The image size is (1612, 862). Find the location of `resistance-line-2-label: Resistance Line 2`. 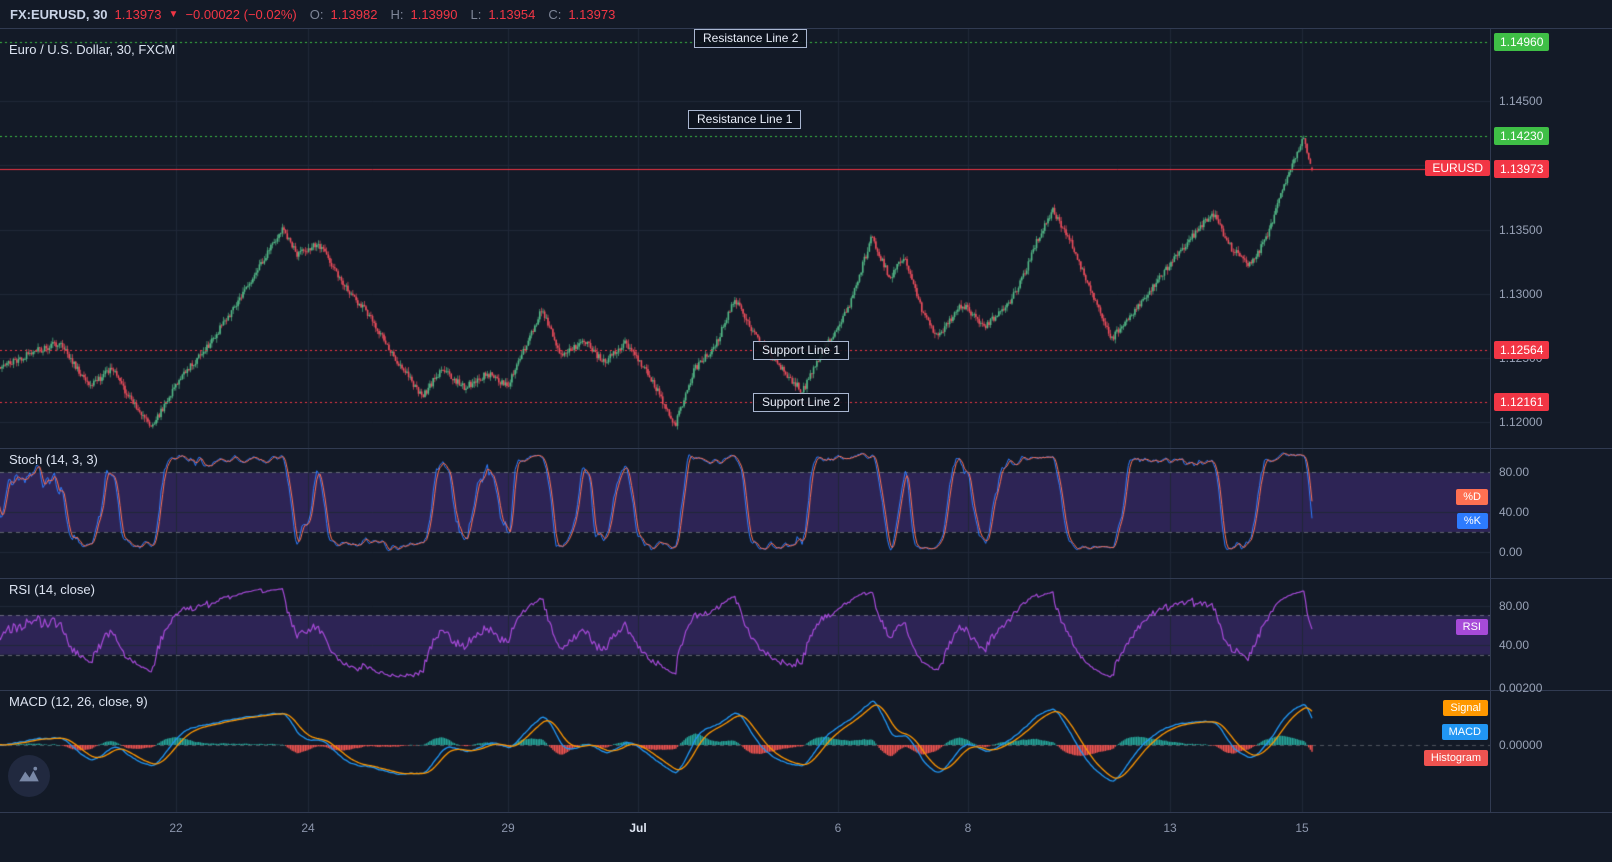

resistance-line-2-label: Resistance Line 2 is located at coordinates (751, 39).